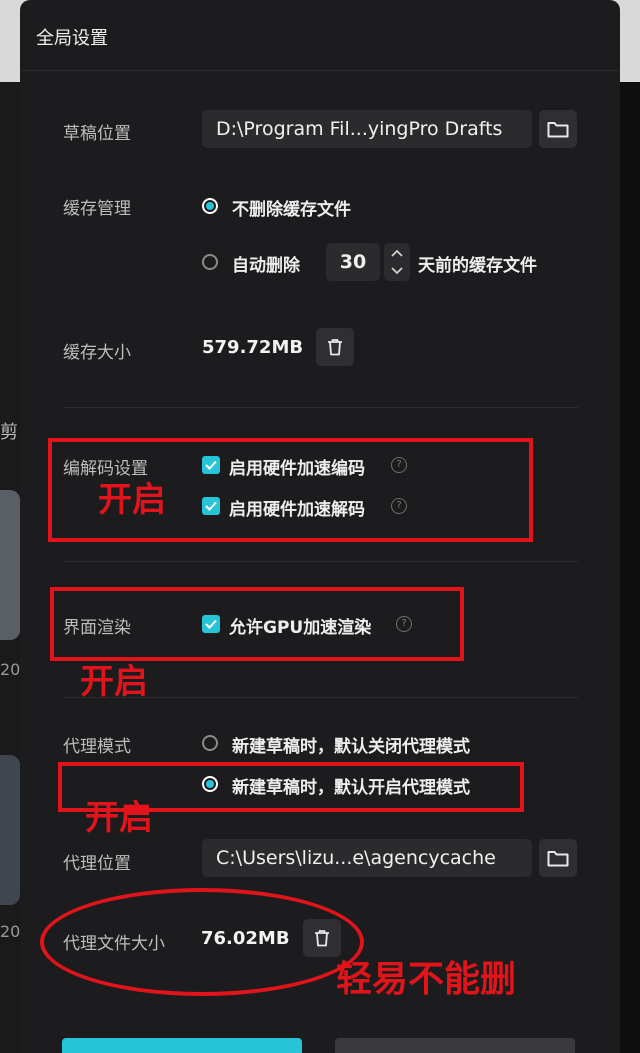  Describe the element at coordinates (630, 567) in the screenshot. I see `background-right-panel` at that location.